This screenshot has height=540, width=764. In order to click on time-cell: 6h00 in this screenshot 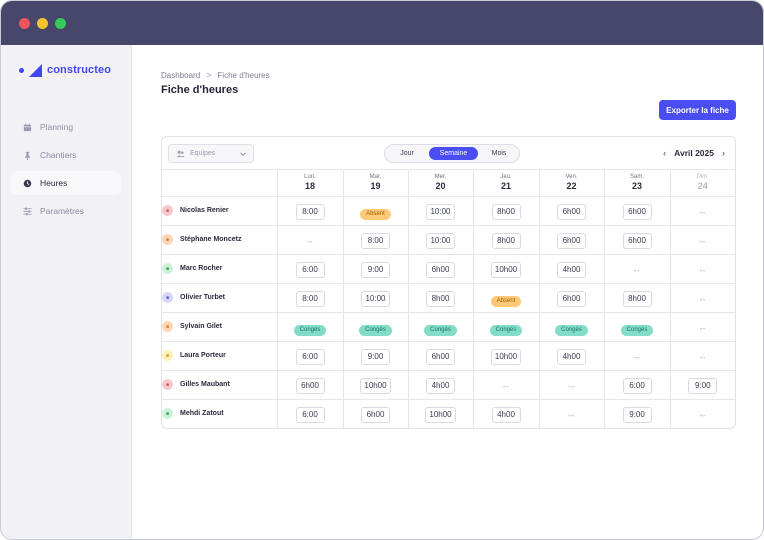, I will do `click(572, 298)`.